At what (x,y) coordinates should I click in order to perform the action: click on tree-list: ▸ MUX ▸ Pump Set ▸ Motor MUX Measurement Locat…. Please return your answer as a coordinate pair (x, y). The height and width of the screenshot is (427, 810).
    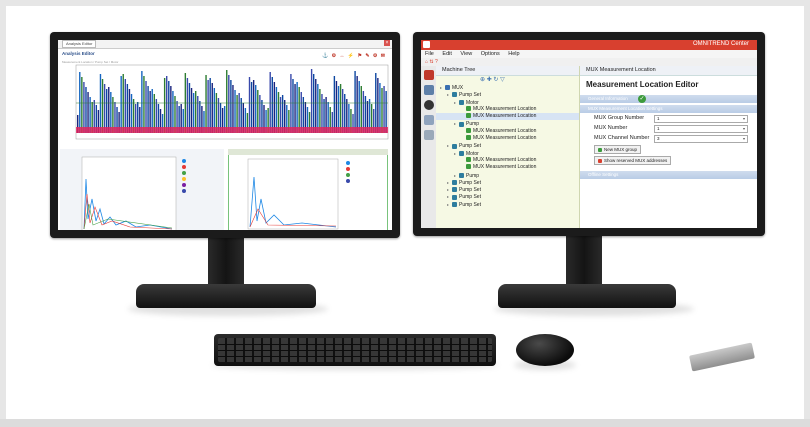
    Looking at the image, I should click on (507, 146).